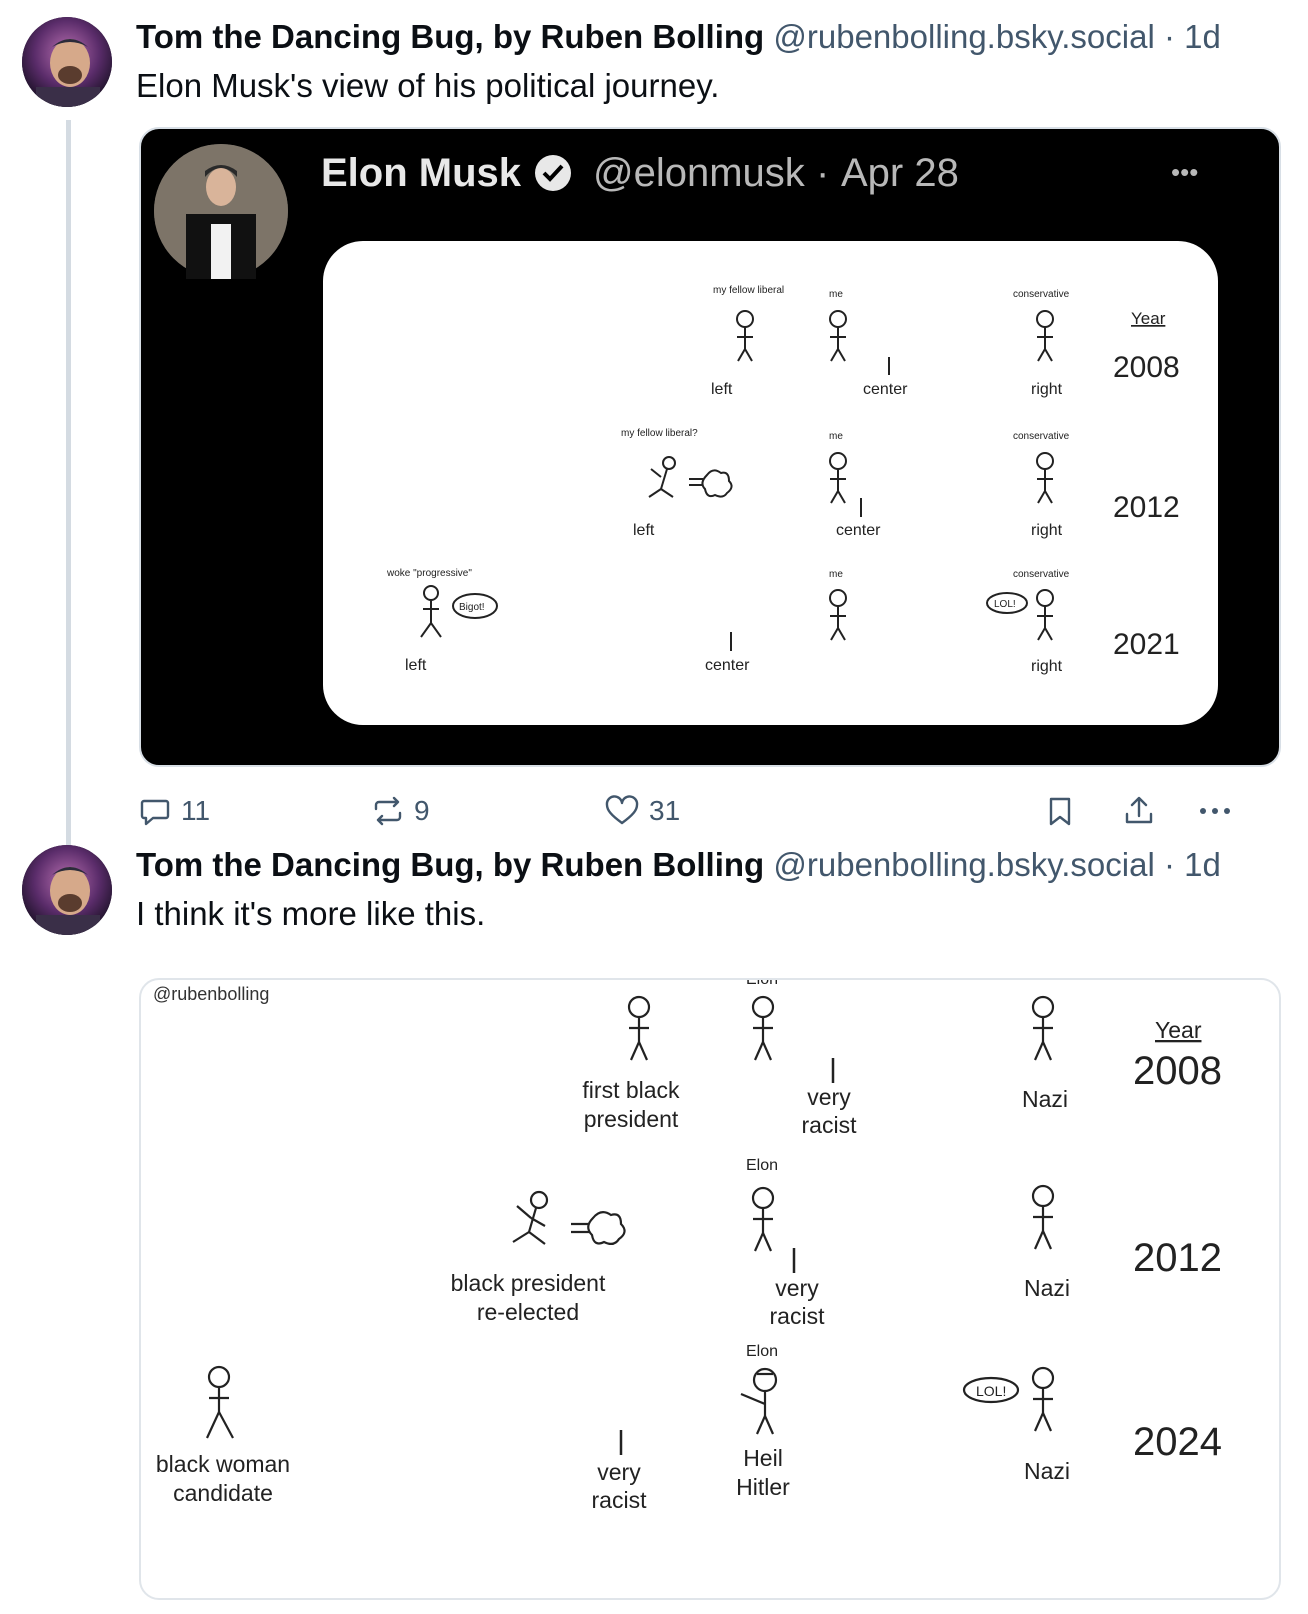 The image size is (1308, 1614). I want to click on repost-count: 9, so click(422, 810).